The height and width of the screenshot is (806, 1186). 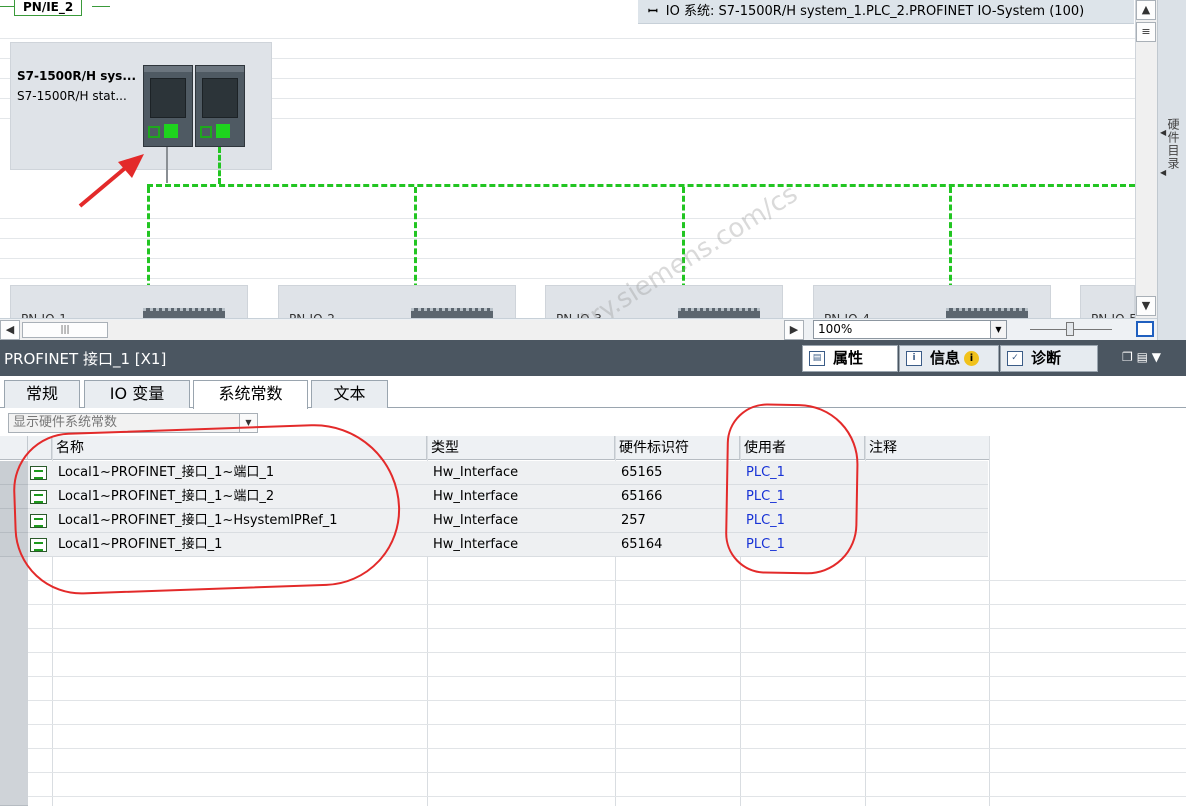 What do you see at coordinates (677, 473) in the screenshot?
I see `cell-hwid: 65165` at bounding box center [677, 473].